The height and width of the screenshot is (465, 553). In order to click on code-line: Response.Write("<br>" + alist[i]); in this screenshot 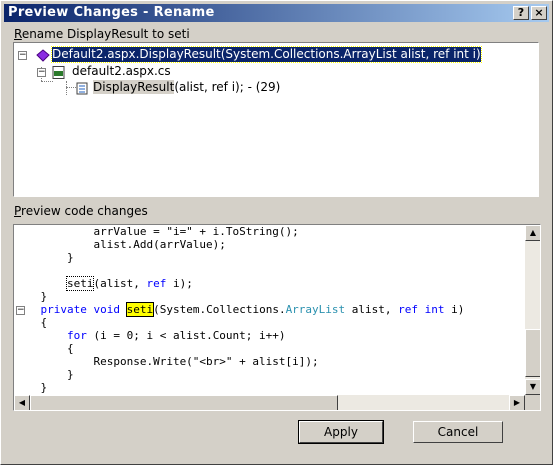, I will do `click(166, 361)`.